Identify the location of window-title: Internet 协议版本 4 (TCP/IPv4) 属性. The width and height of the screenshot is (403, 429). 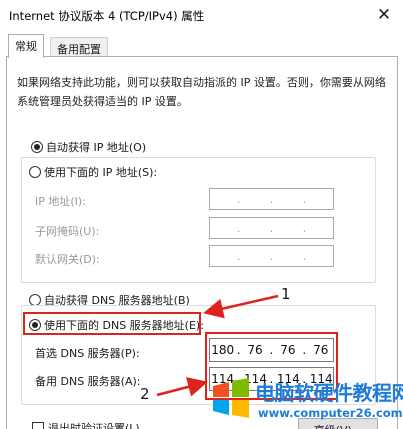
(107, 16).